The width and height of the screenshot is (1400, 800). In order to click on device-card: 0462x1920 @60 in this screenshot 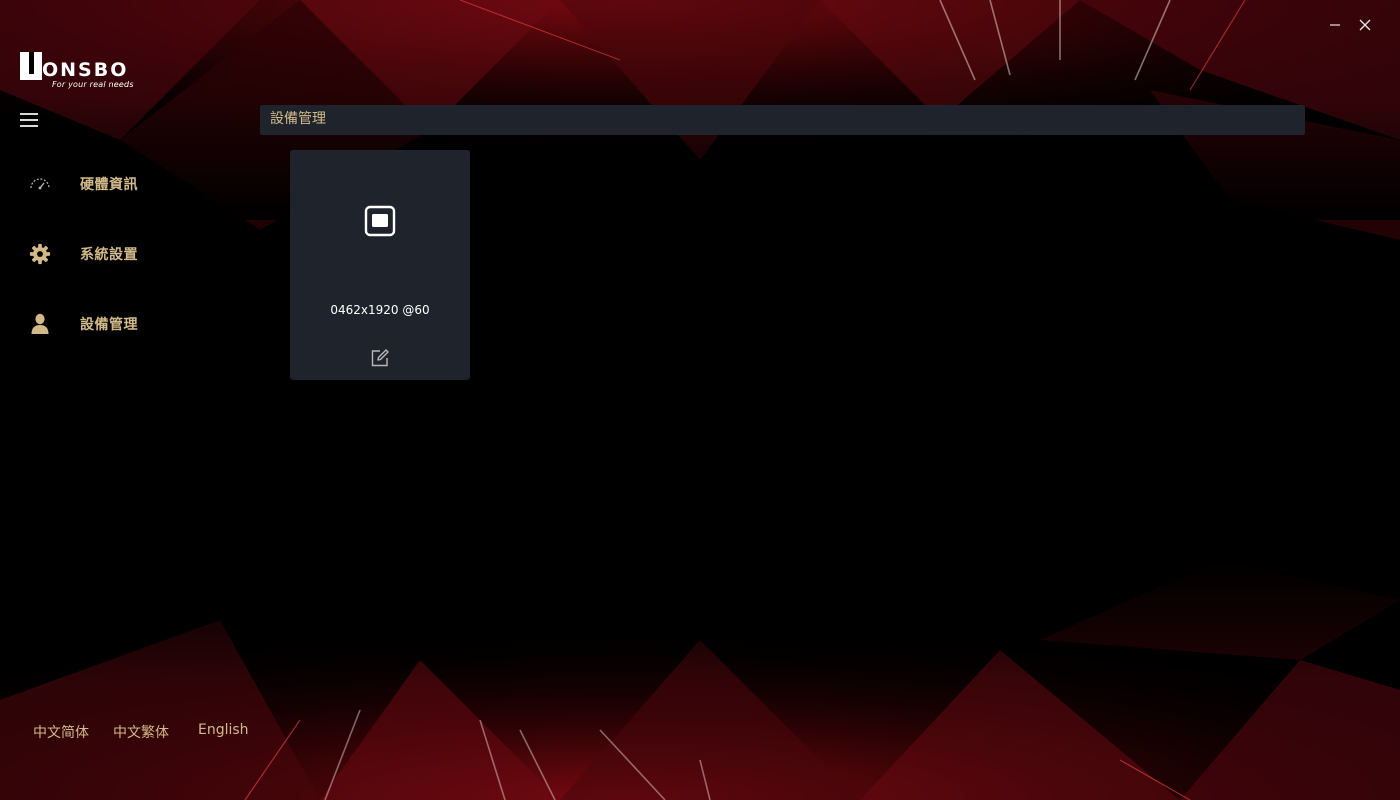, I will do `click(380, 265)`.